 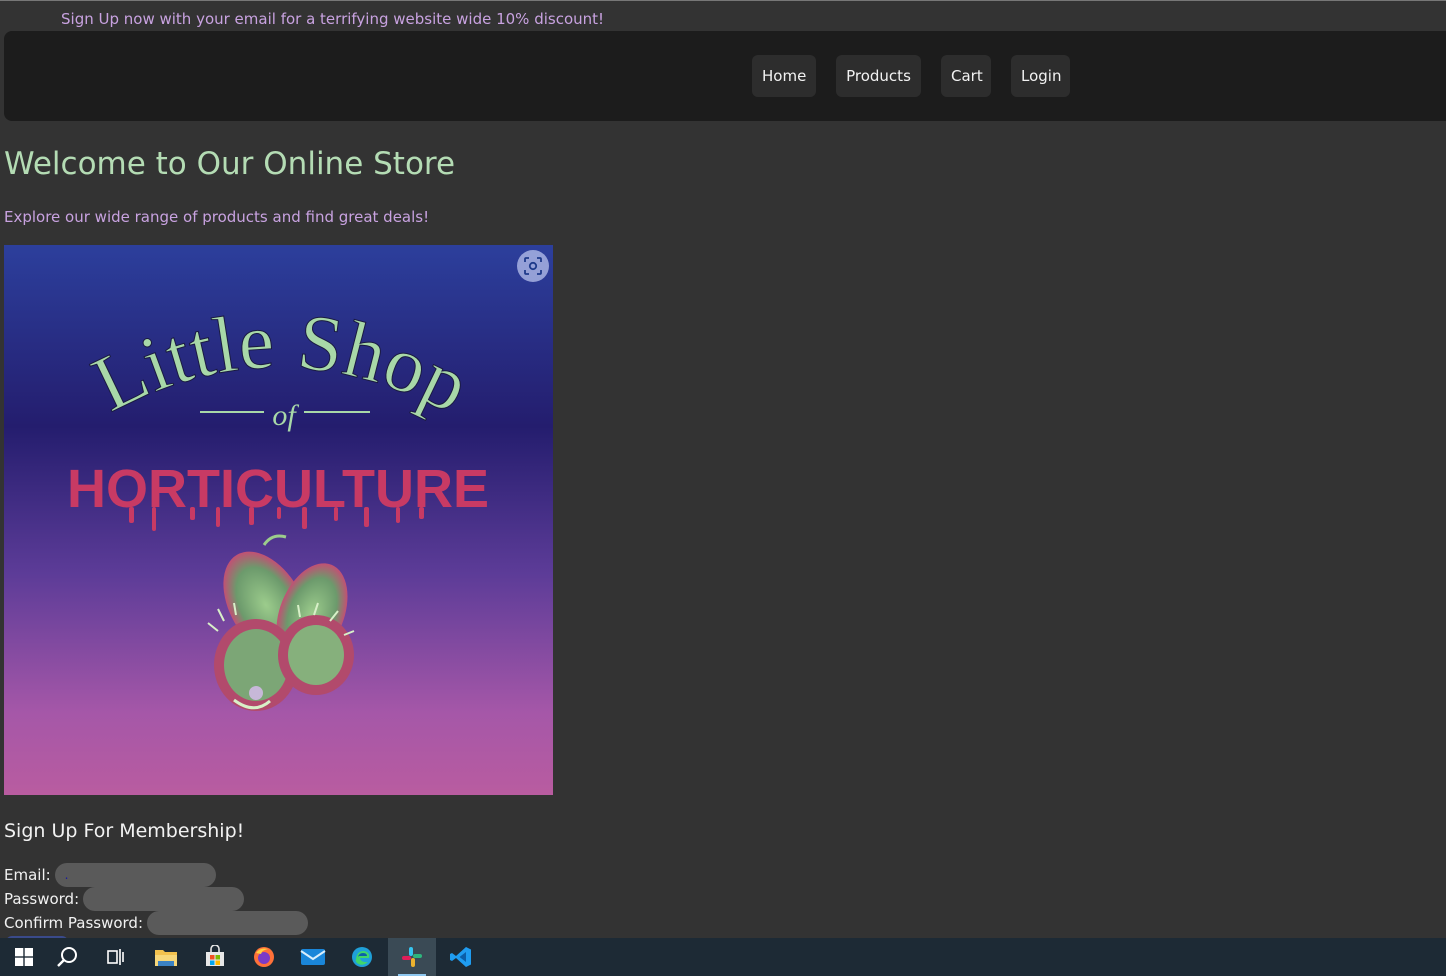 I want to click on edge-icon, so click(x=362, y=957).